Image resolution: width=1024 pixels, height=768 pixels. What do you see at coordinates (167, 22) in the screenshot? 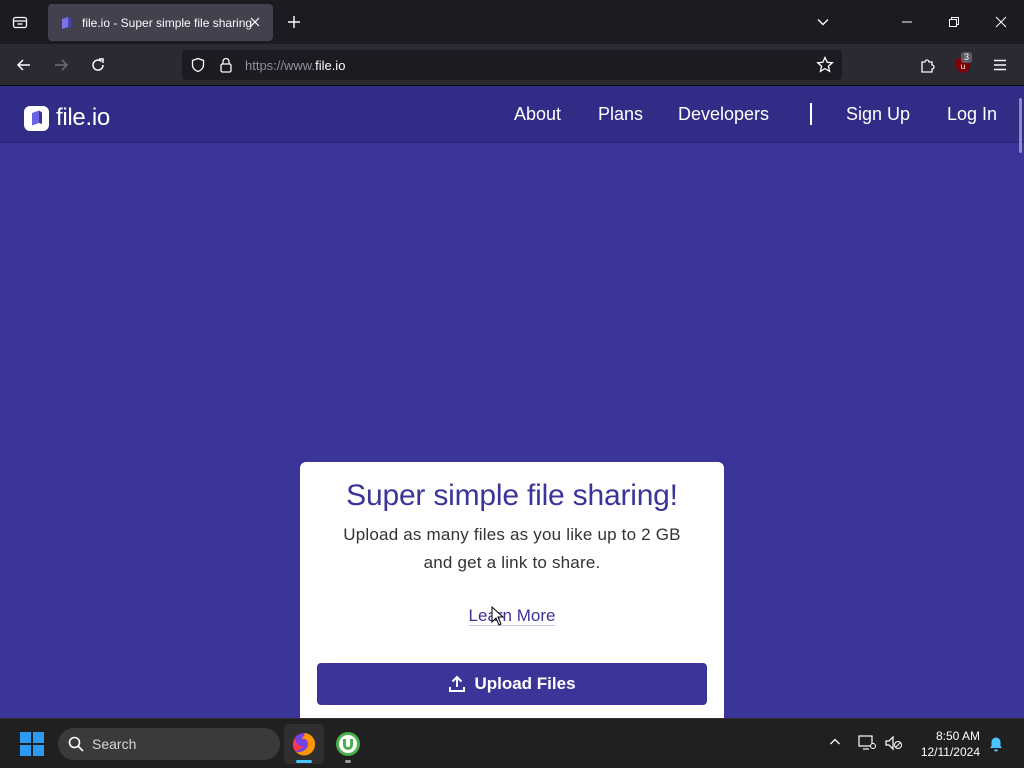
I see `tab-title: file.io - Super simple file sharing` at bounding box center [167, 22].